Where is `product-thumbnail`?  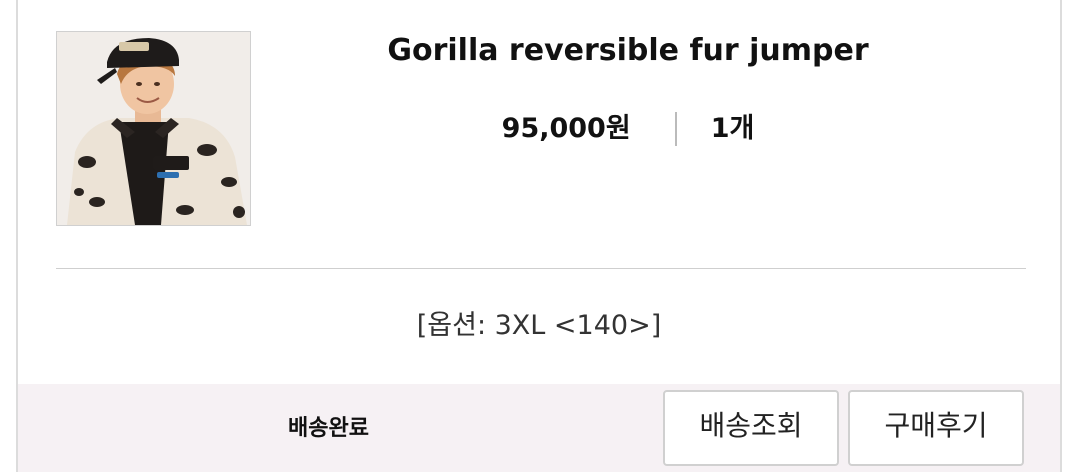
product-thumbnail is located at coordinates (153, 128).